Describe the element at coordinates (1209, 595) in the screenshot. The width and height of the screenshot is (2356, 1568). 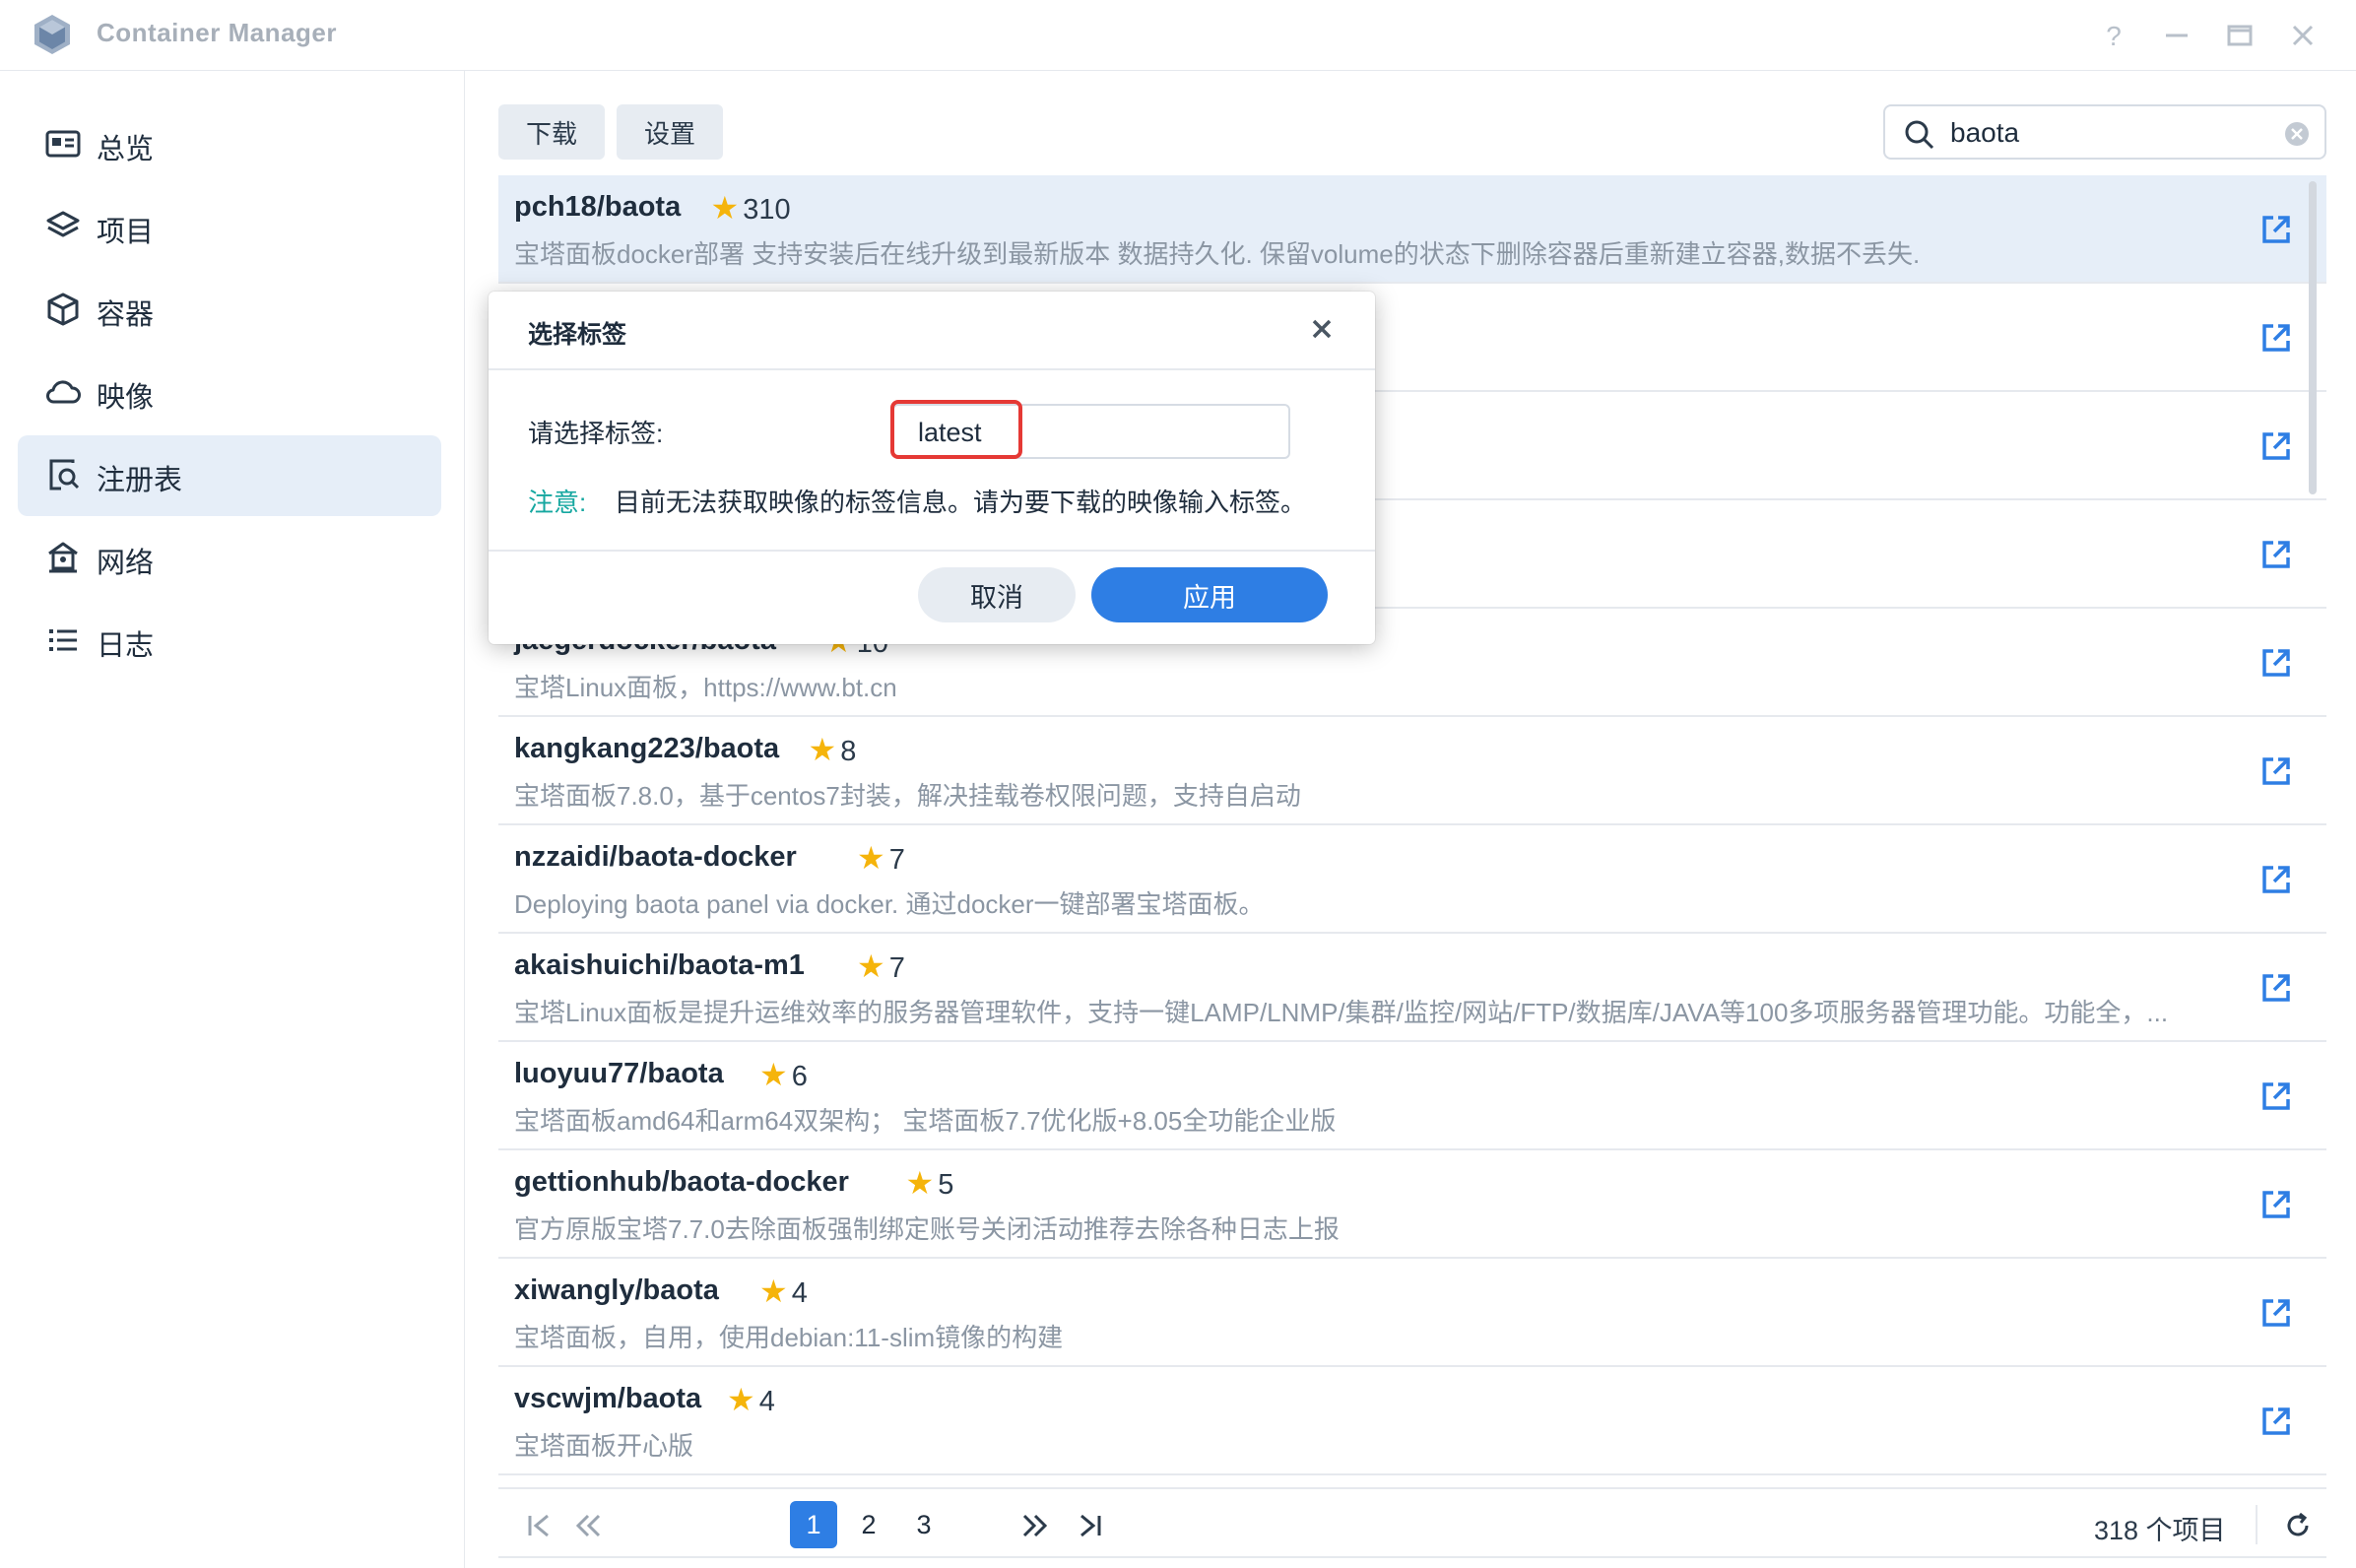
I see `apply-button: 应用` at that location.